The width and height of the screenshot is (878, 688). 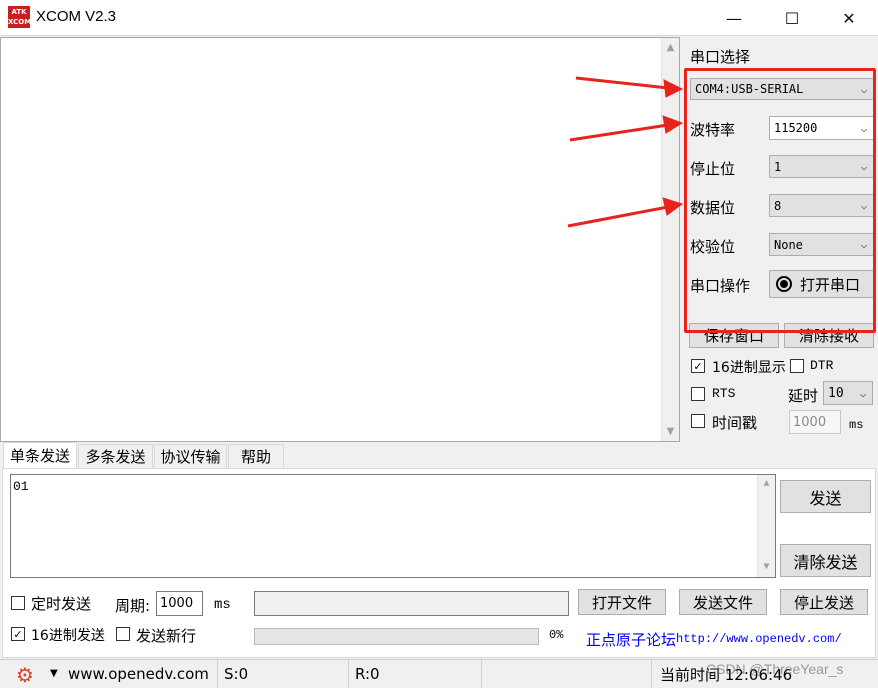 What do you see at coordinates (766, 526) in the screenshot?
I see `send-scrollbar: ▲ ▼` at bounding box center [766, 526].